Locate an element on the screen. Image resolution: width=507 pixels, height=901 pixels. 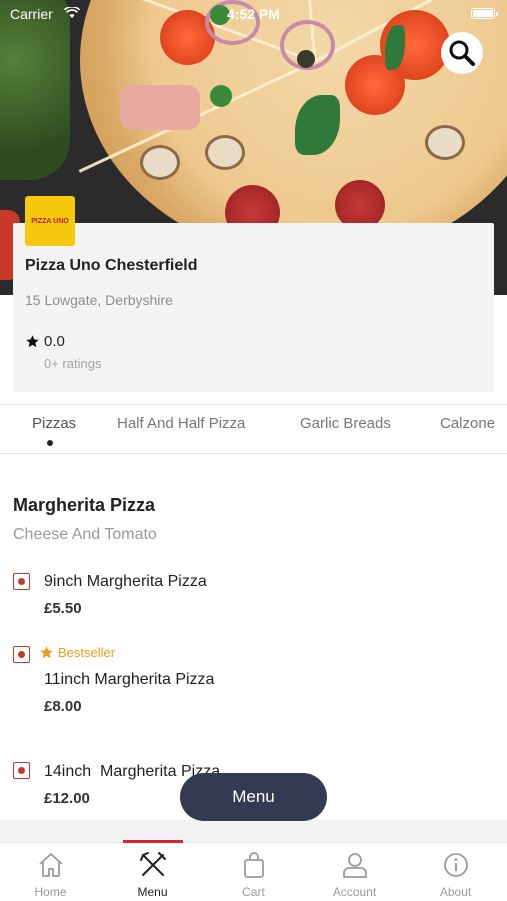
search-icon is located at coordinates (462, 53).